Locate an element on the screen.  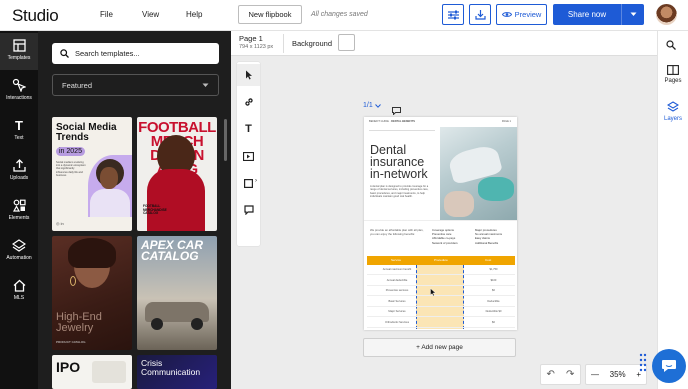
rail-label: Templates is located at coordinates (19, 58).